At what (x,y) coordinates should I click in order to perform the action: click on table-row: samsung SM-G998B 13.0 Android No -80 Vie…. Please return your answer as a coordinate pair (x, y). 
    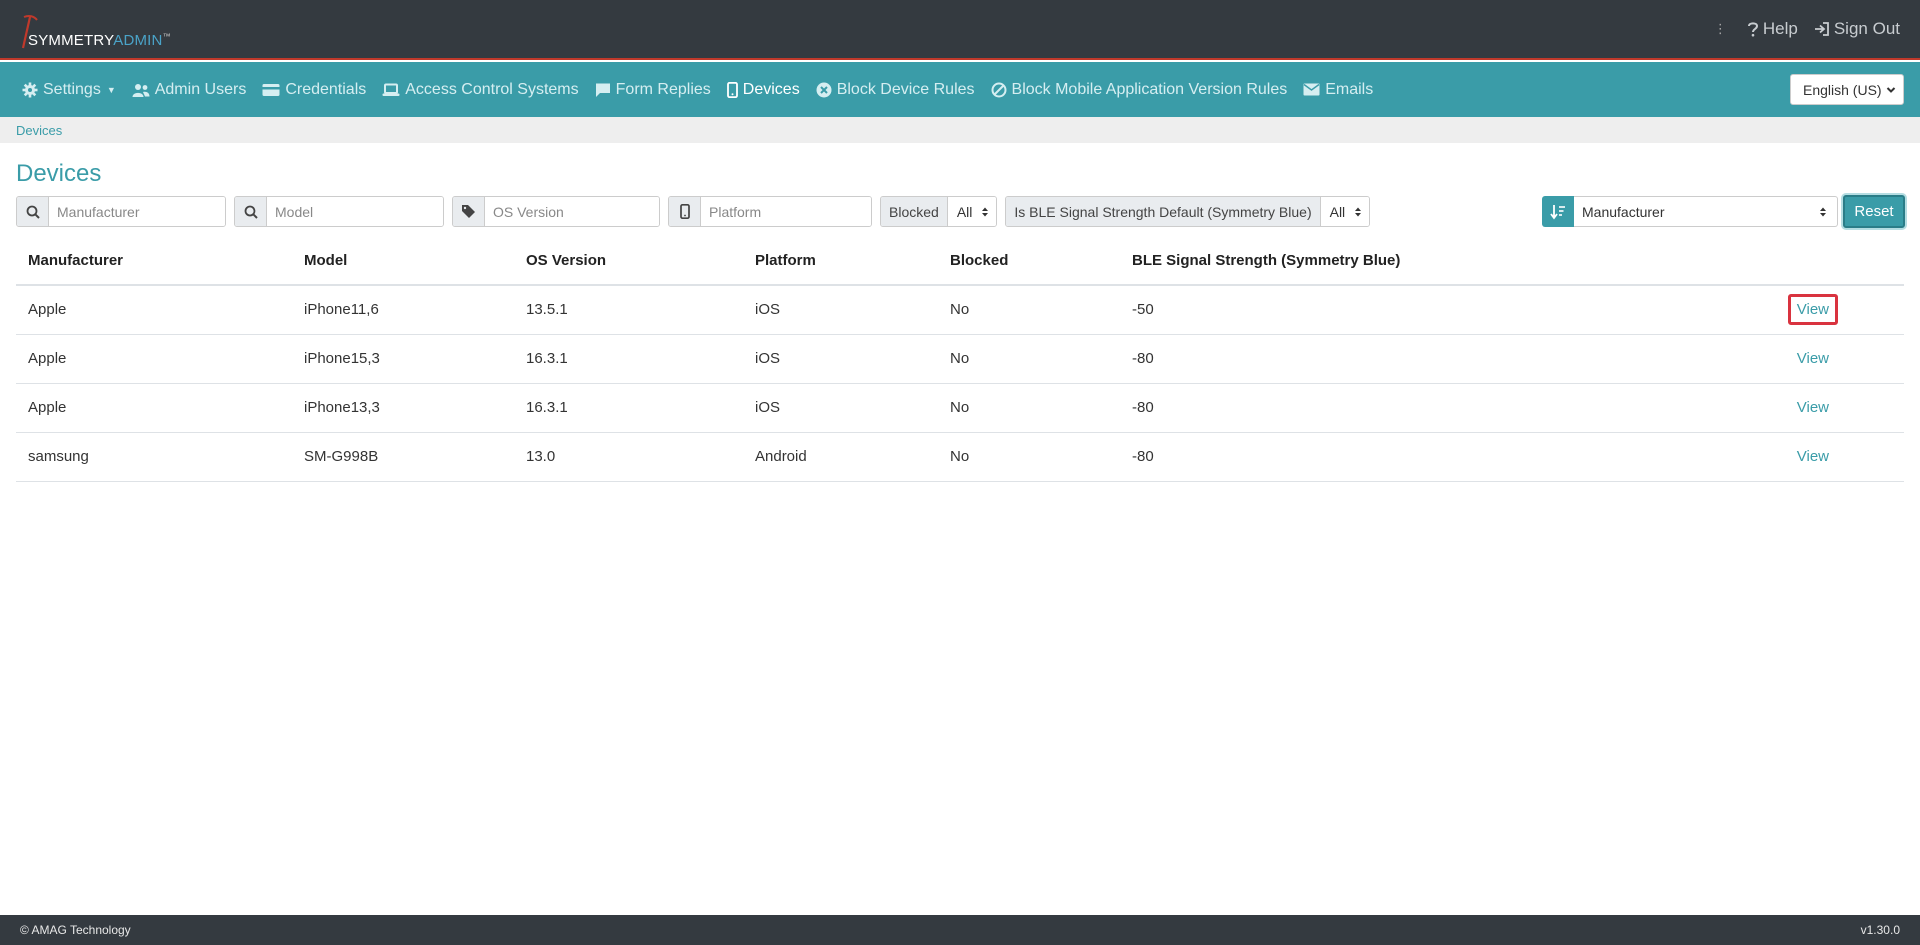
    Looking at the image, I should click on (960, 457).